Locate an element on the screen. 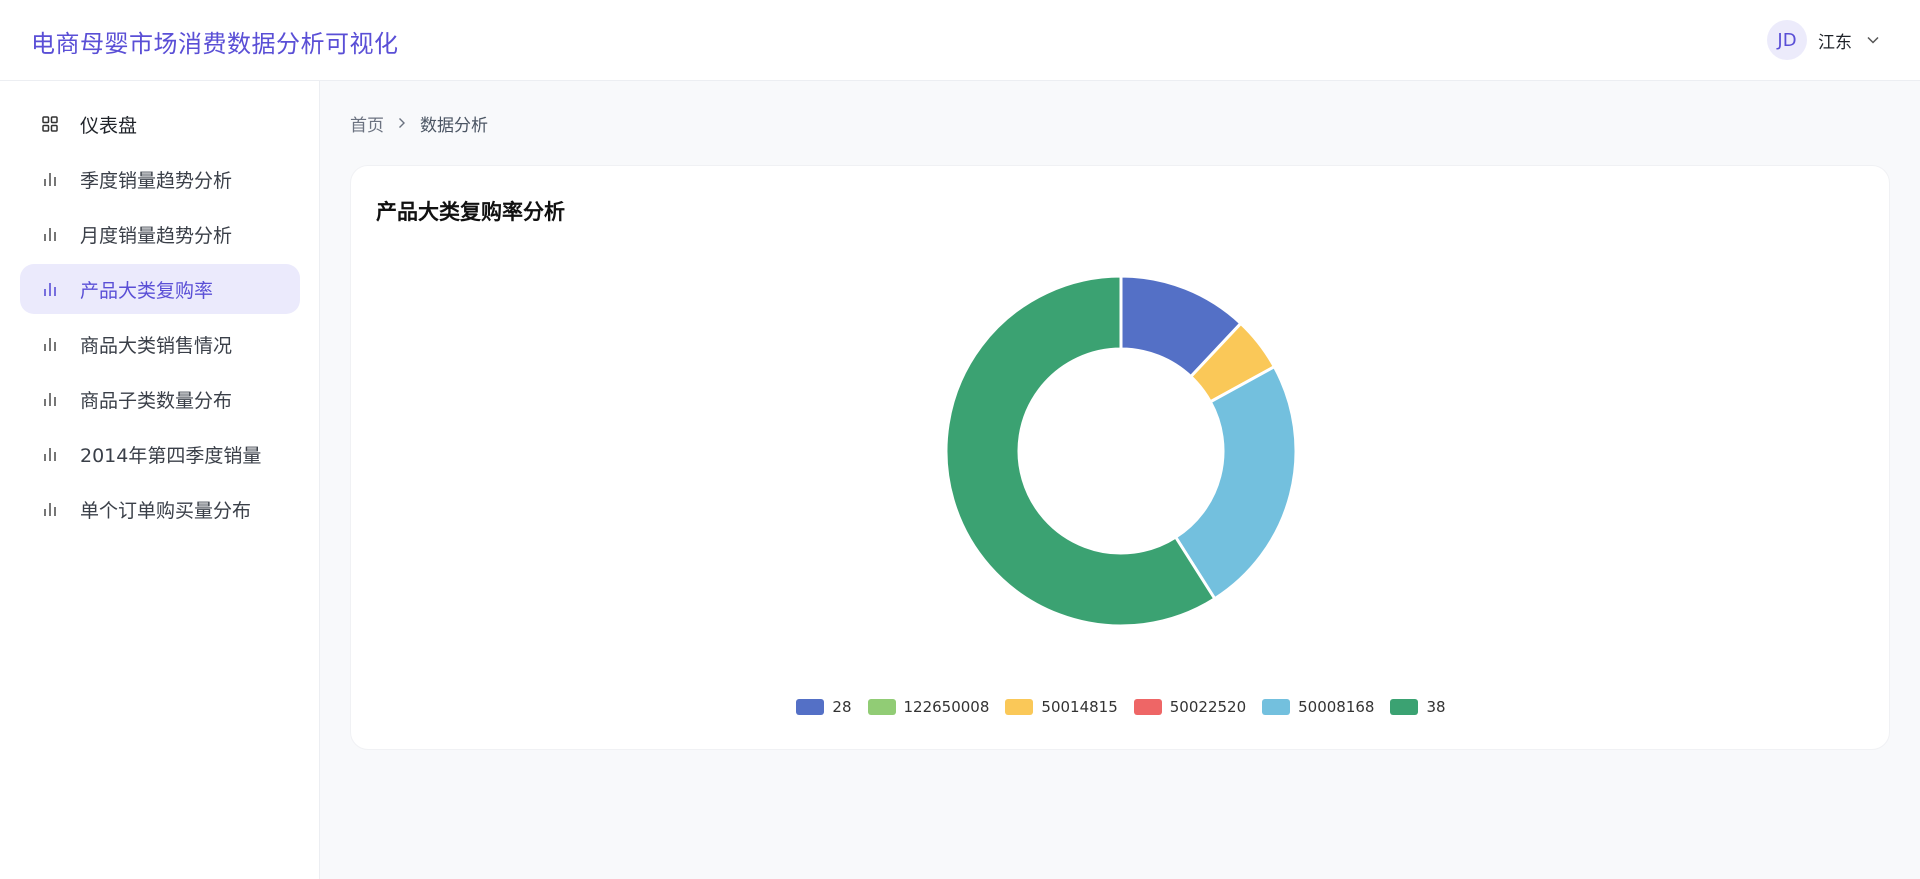  sidebar-item-label: 单个订单购买量分布 is located at coordinates (166, 510).